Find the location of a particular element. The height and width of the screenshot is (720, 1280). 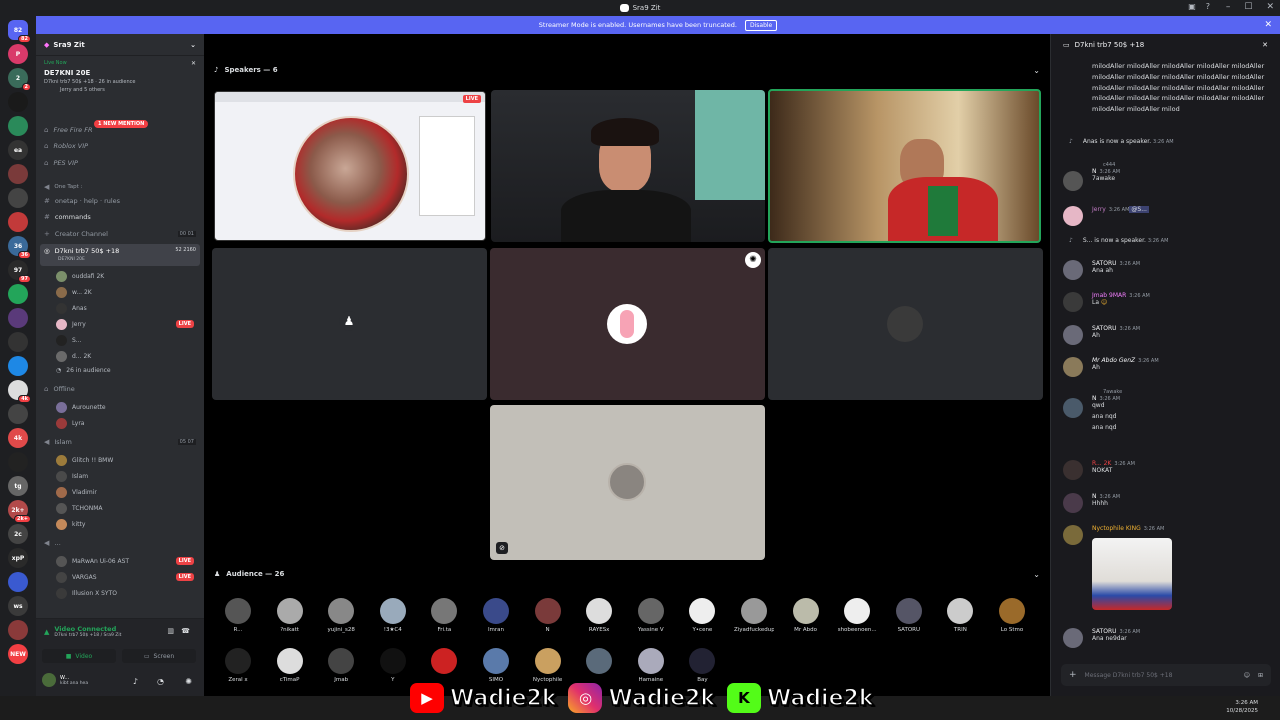

channel-rules: # onetap · help · rules is located at coordinates (82, 201).